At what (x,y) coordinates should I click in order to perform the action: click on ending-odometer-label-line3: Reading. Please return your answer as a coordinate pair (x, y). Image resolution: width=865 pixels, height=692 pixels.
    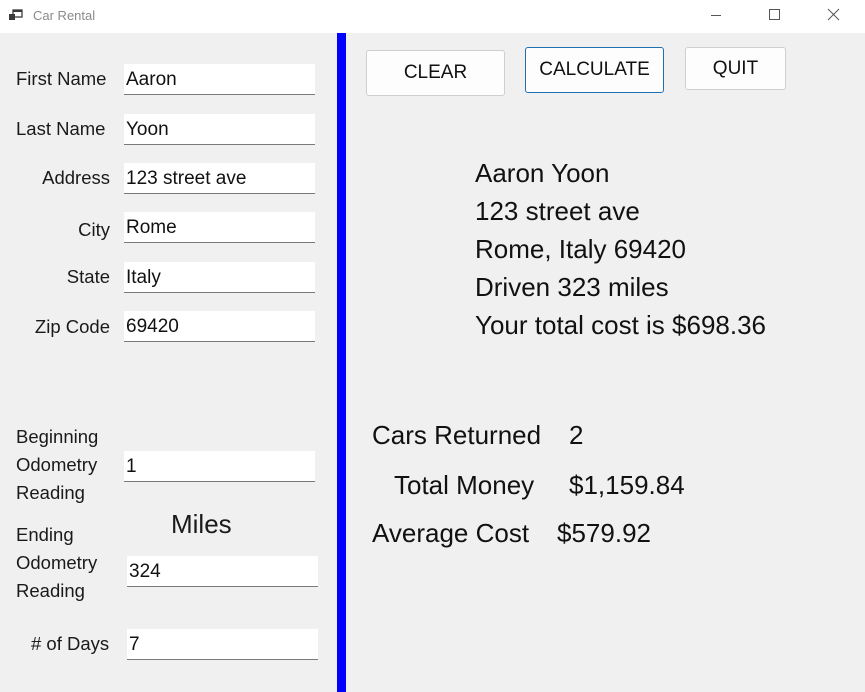
    Looking at the image, I should click on (50, 590).